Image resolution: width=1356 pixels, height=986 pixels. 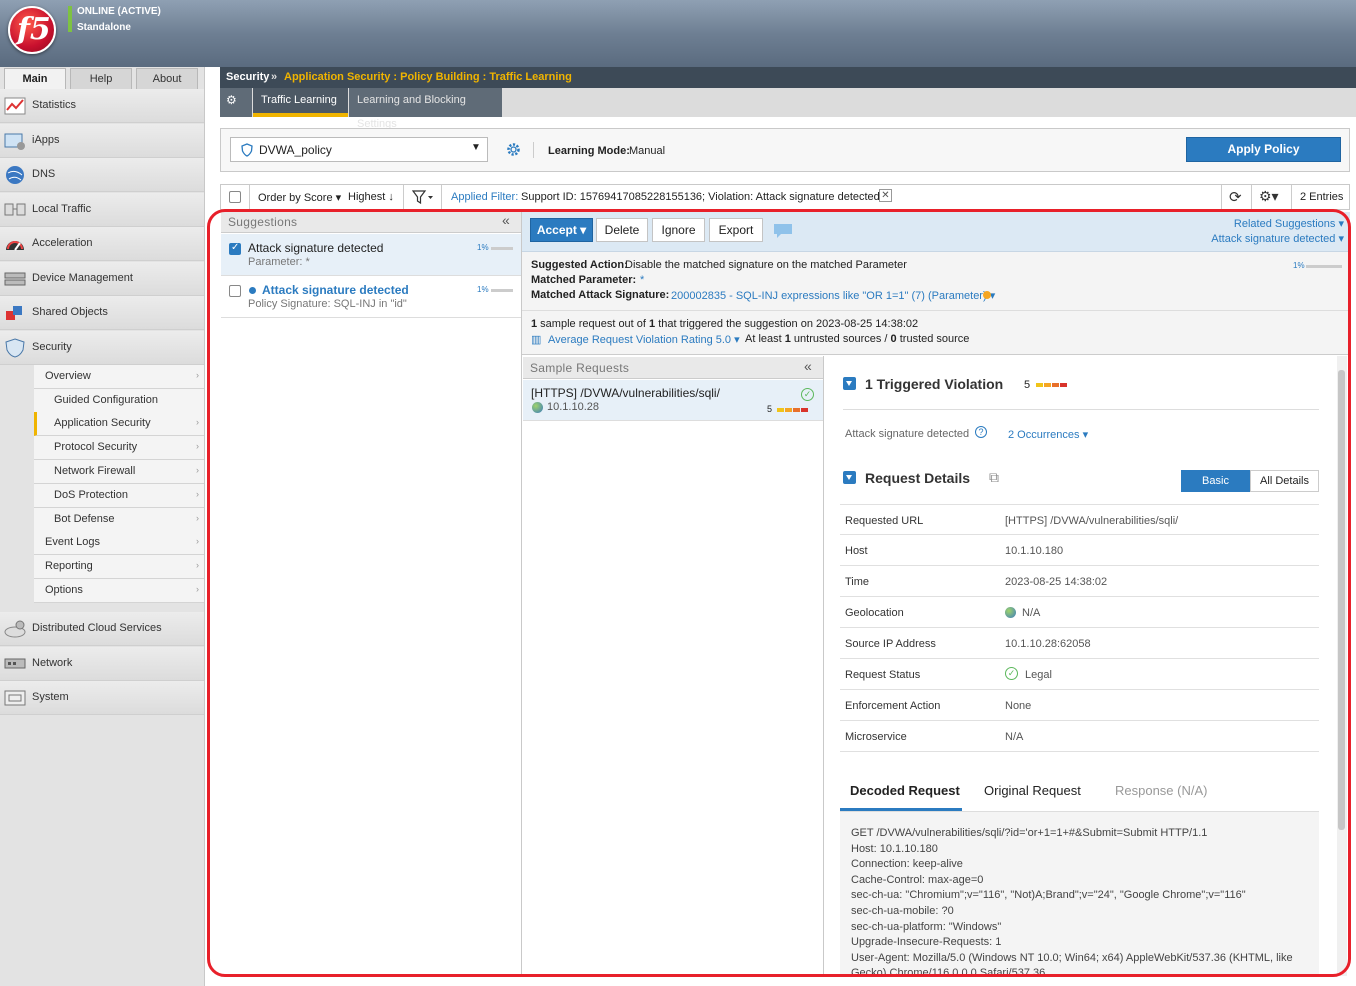 What do you see at coordinates (102, 106) in the screenshot?
I see `nav-statistics: Statistics` at bounding box center [102, 106].